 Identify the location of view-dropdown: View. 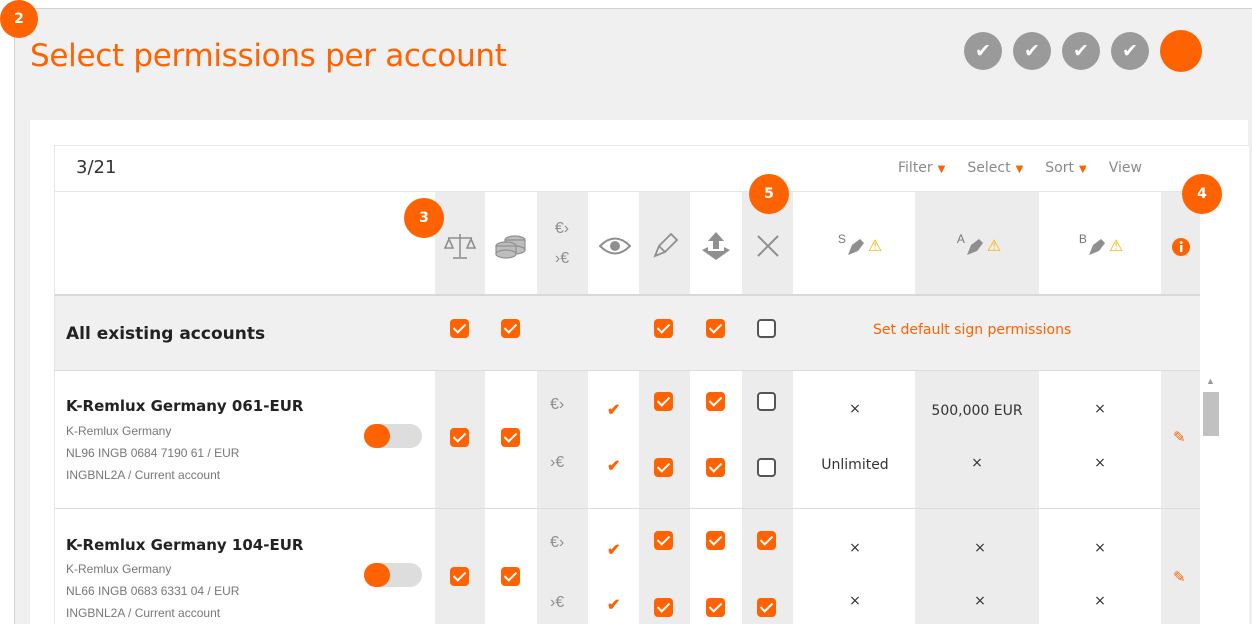
(1125, 168).